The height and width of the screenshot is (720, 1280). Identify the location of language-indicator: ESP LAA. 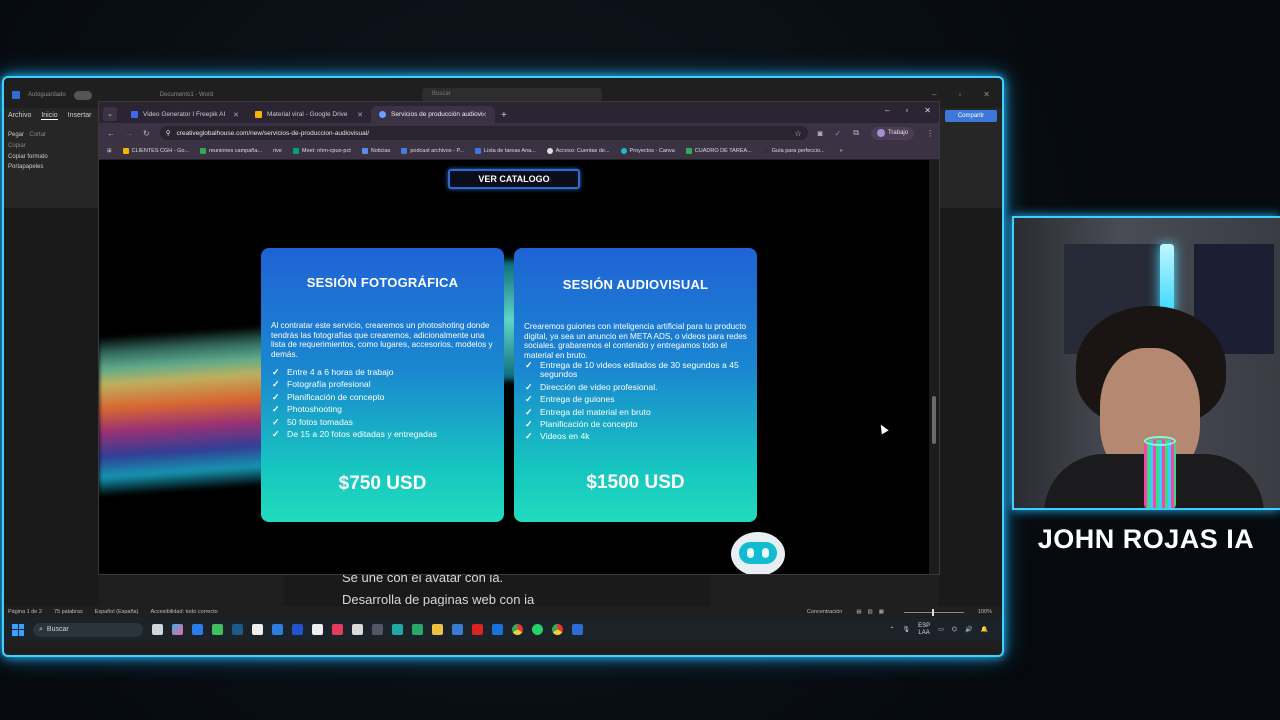
(924, 629).